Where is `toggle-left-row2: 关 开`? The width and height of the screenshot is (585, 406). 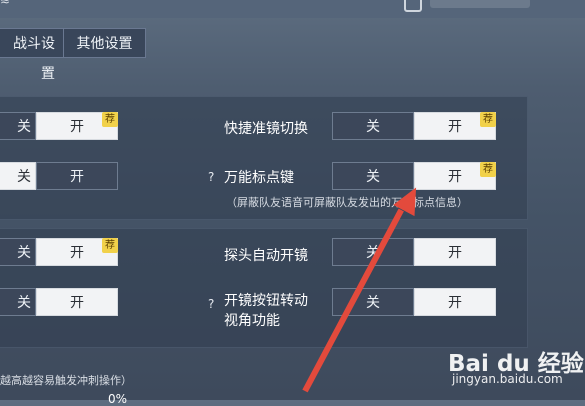
toggle-left-row2: 关 开 is located at coordinates (59, 177).